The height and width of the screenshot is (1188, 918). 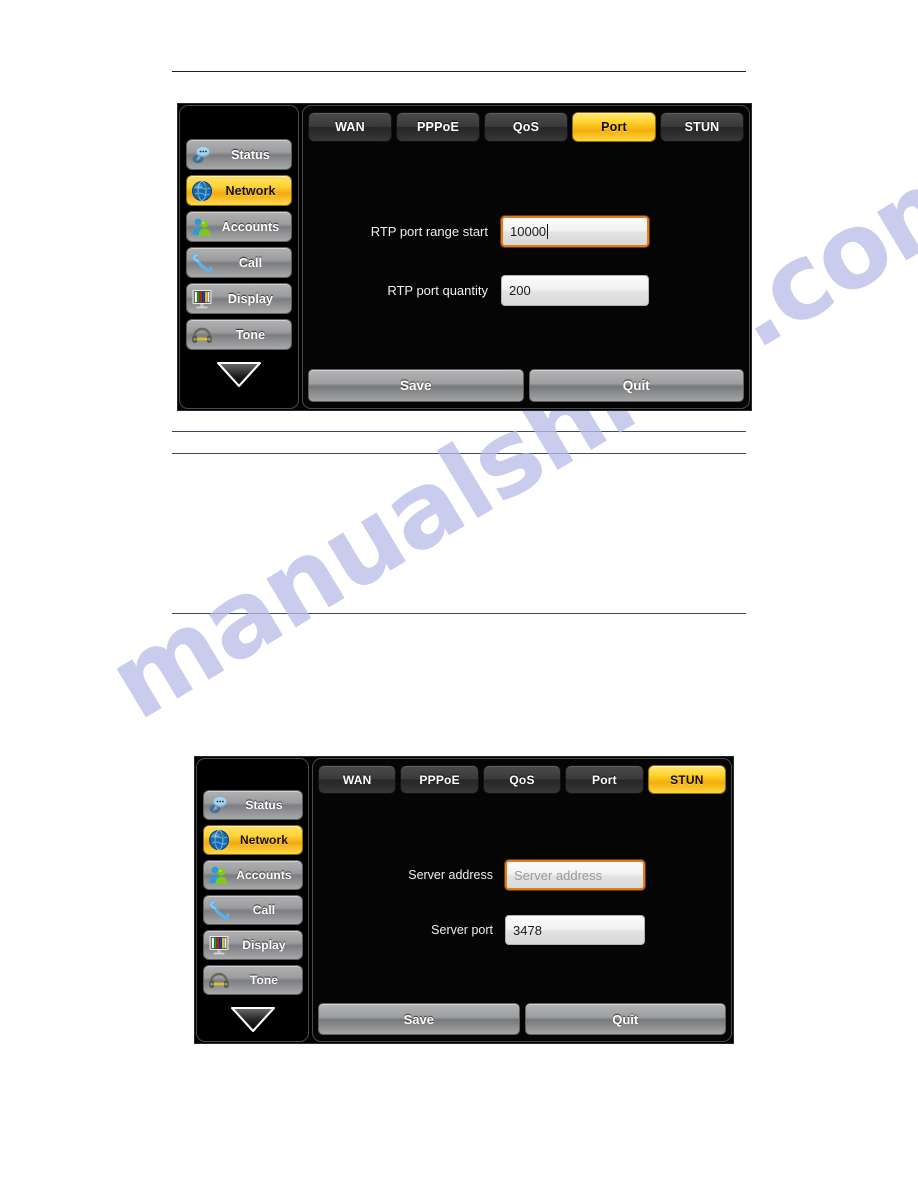 What do you see at coordinates (527, 930) in the screenshot?
I see `server-port-value: 3478` at bounding box center [527, 930].